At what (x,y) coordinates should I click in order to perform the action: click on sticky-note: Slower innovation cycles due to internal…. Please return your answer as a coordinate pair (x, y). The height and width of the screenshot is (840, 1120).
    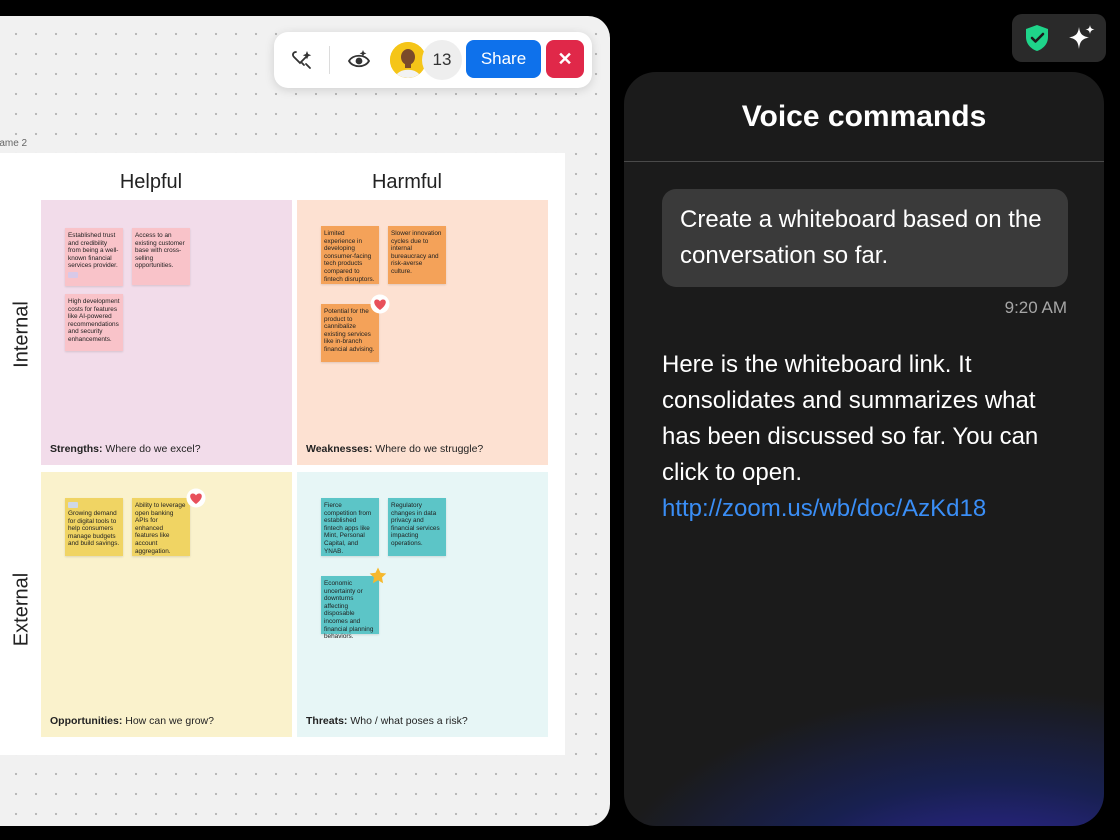
    Looking at the image, I should click on (417, 255).